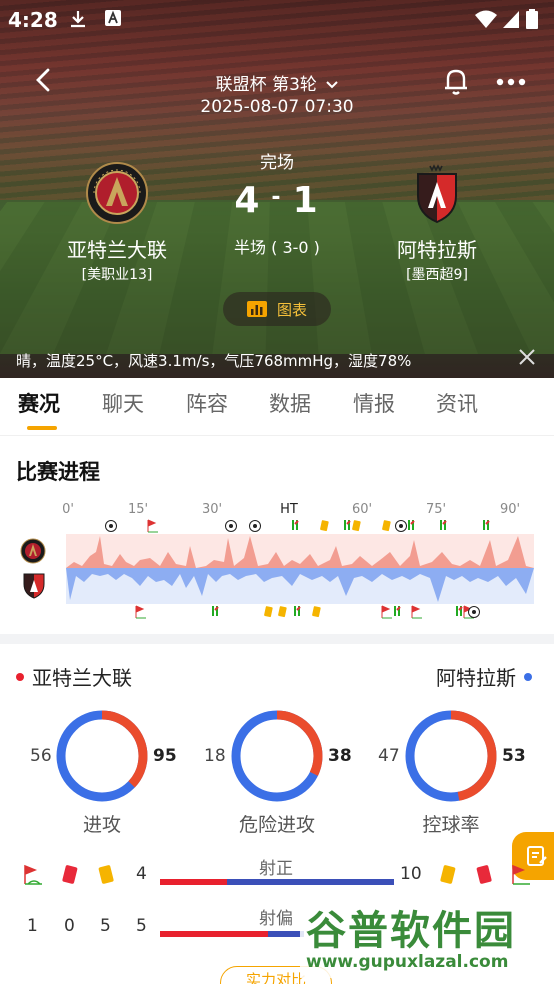 This screenshot has height=984, width=554. I want to click on shots-on-home-bar, so click(193, 882).